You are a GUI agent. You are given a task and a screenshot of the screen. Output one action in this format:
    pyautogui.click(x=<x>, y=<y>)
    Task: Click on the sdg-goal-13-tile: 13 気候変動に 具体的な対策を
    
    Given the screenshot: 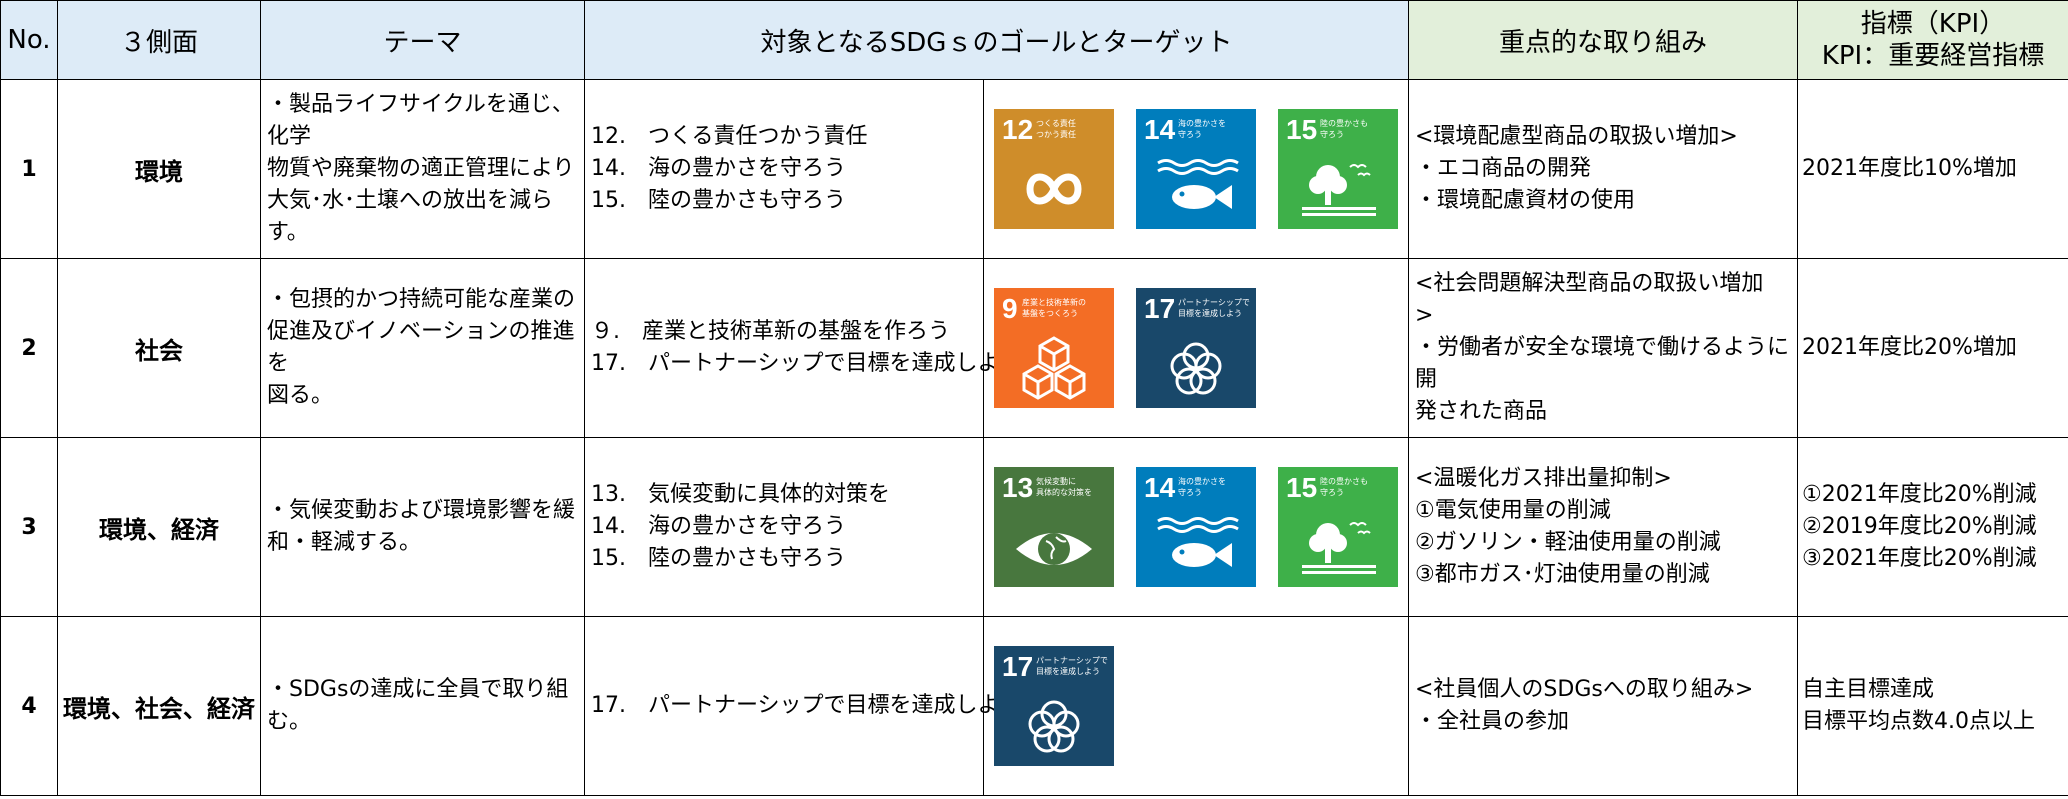 What is the action you would take?
    pyautogui.click(x=1054, y=527)
    